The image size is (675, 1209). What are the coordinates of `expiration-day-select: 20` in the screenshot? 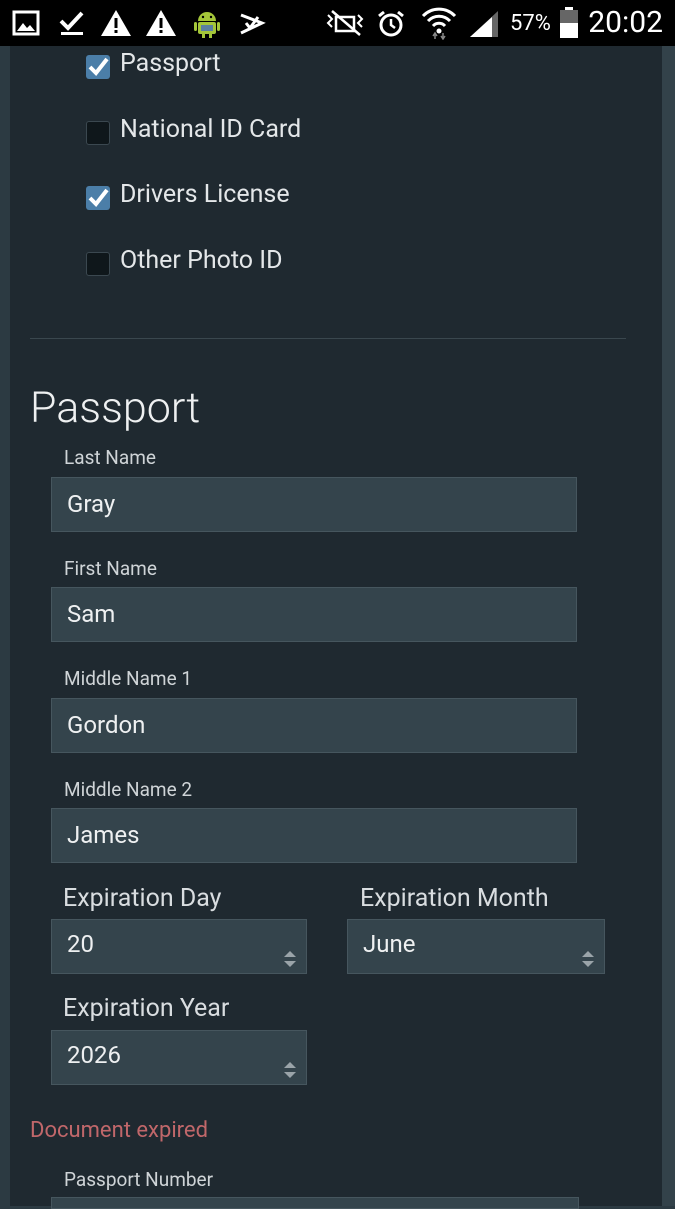 It's located at (179, 946).